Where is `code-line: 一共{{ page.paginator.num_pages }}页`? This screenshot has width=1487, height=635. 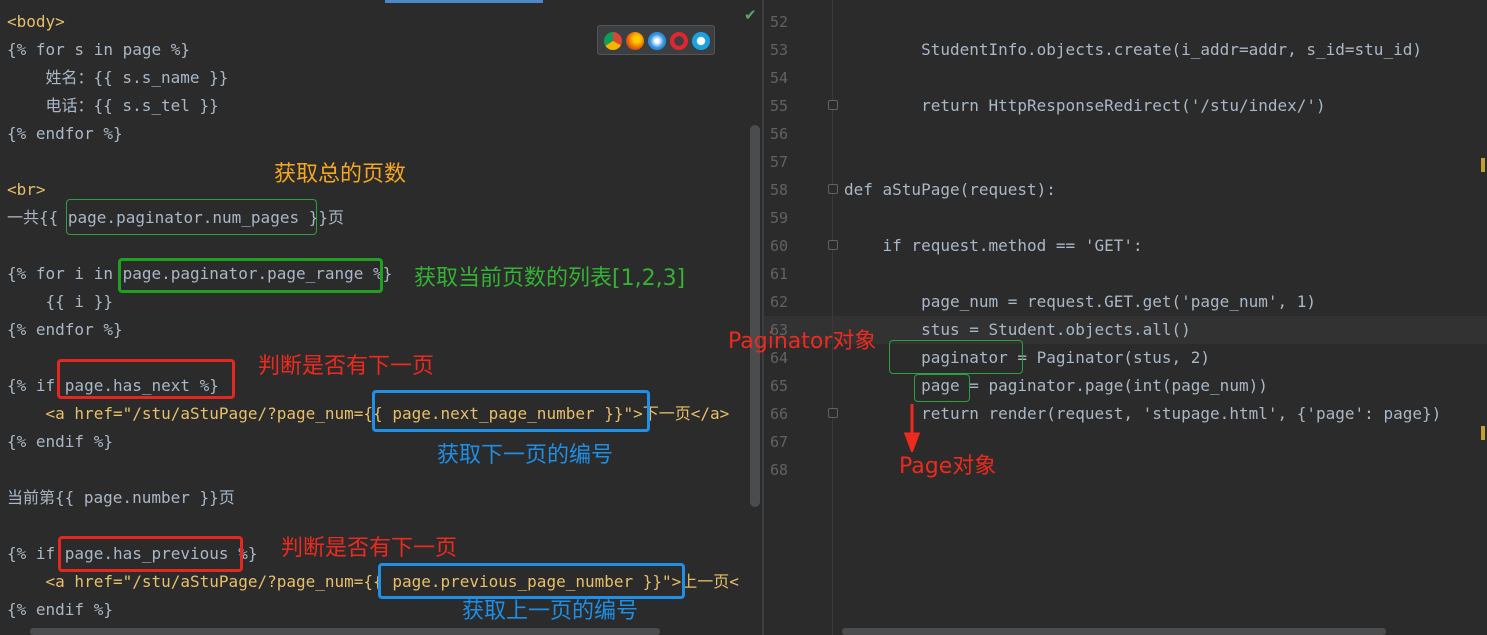
code-line: 一共{{ page.paginator.num_pages }}页 is located at coordinates (175, 218).